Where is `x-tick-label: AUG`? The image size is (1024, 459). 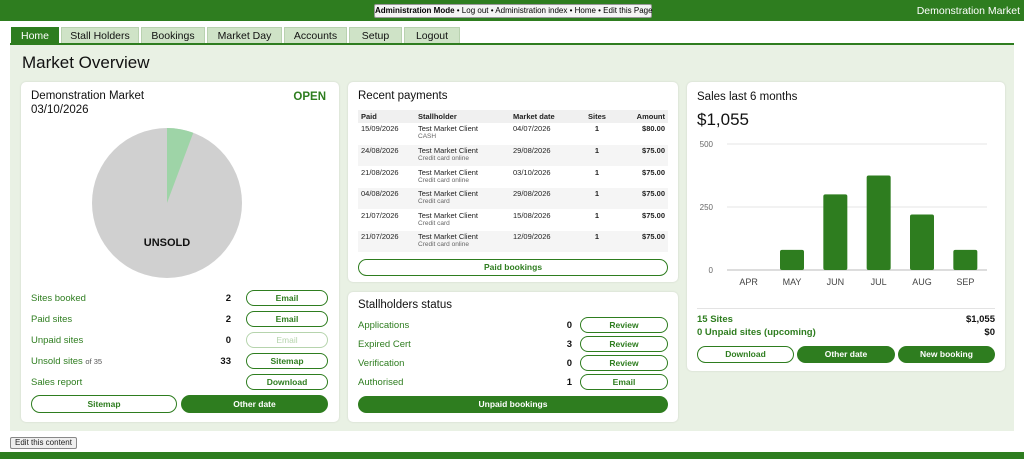 x-tick-label: AUG is located at coordinates (922, 282).